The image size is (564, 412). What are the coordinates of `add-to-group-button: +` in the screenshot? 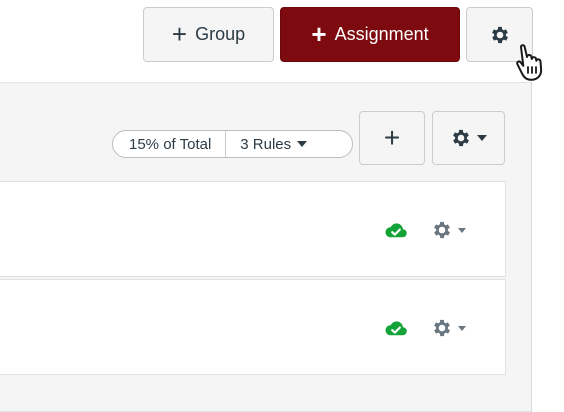 It's located at (392, 138).